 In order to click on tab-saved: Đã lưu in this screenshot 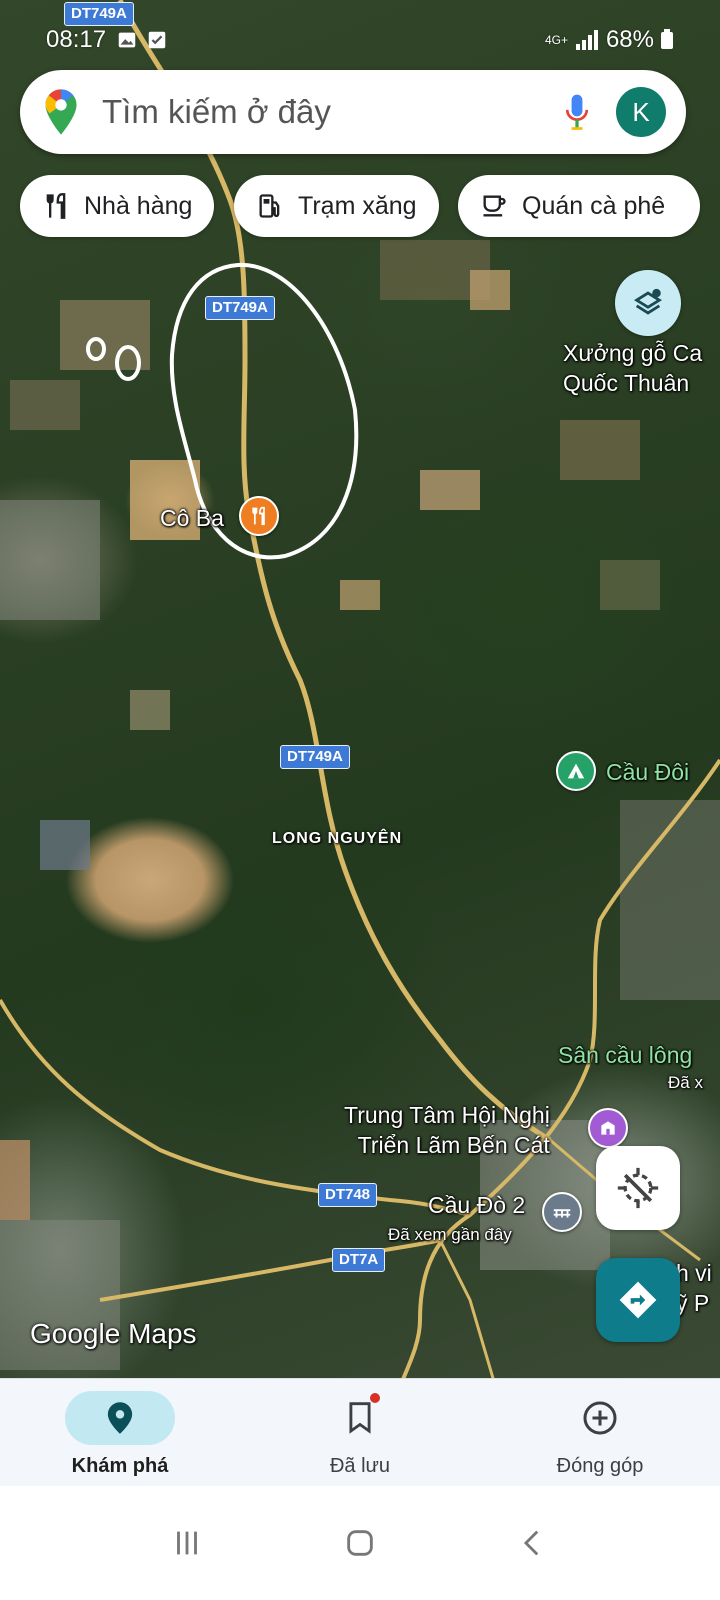, I will do `click(360, 1432)`.